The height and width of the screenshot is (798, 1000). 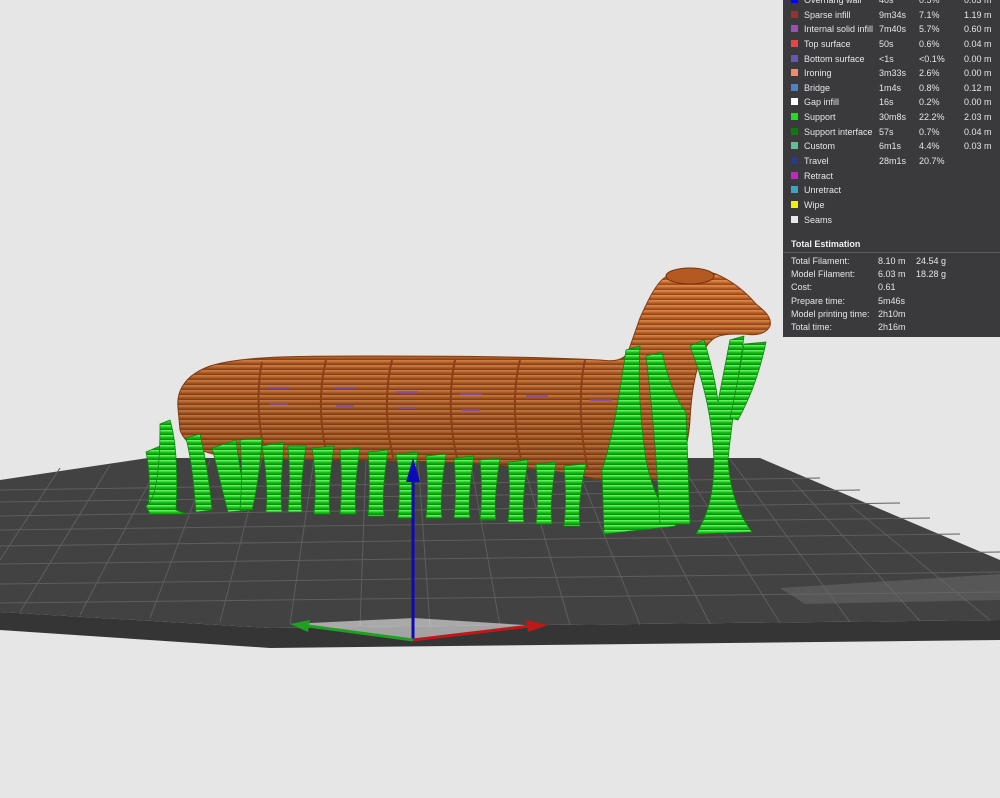 What do you see at coordinates (818, 300) in the screenshot?
I see `estimation-label: Prepare time:` at bounding box center [818, 300].